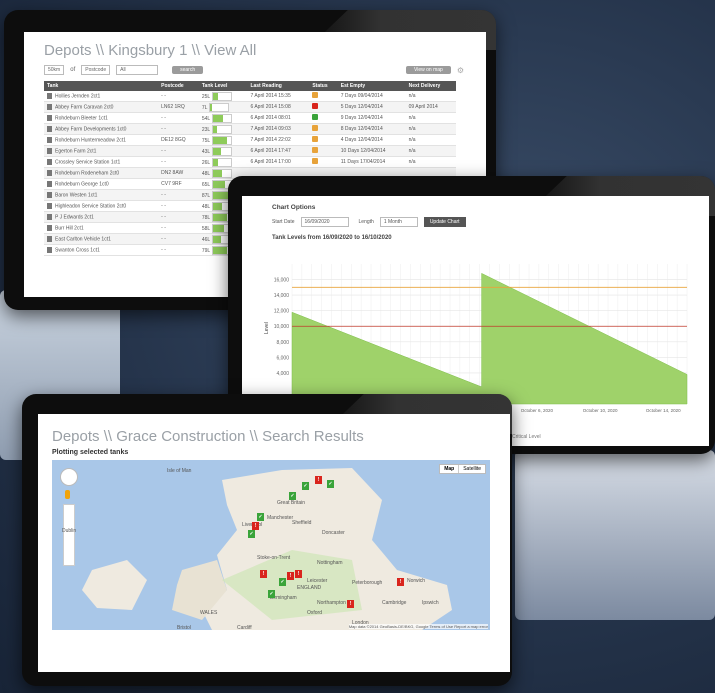 This screenshot has height=693, width=715. Describe the element at coordinates (101, 228) in the screenshot. I see `tank-name-cell: Burr Hill 2ct1` at that location.